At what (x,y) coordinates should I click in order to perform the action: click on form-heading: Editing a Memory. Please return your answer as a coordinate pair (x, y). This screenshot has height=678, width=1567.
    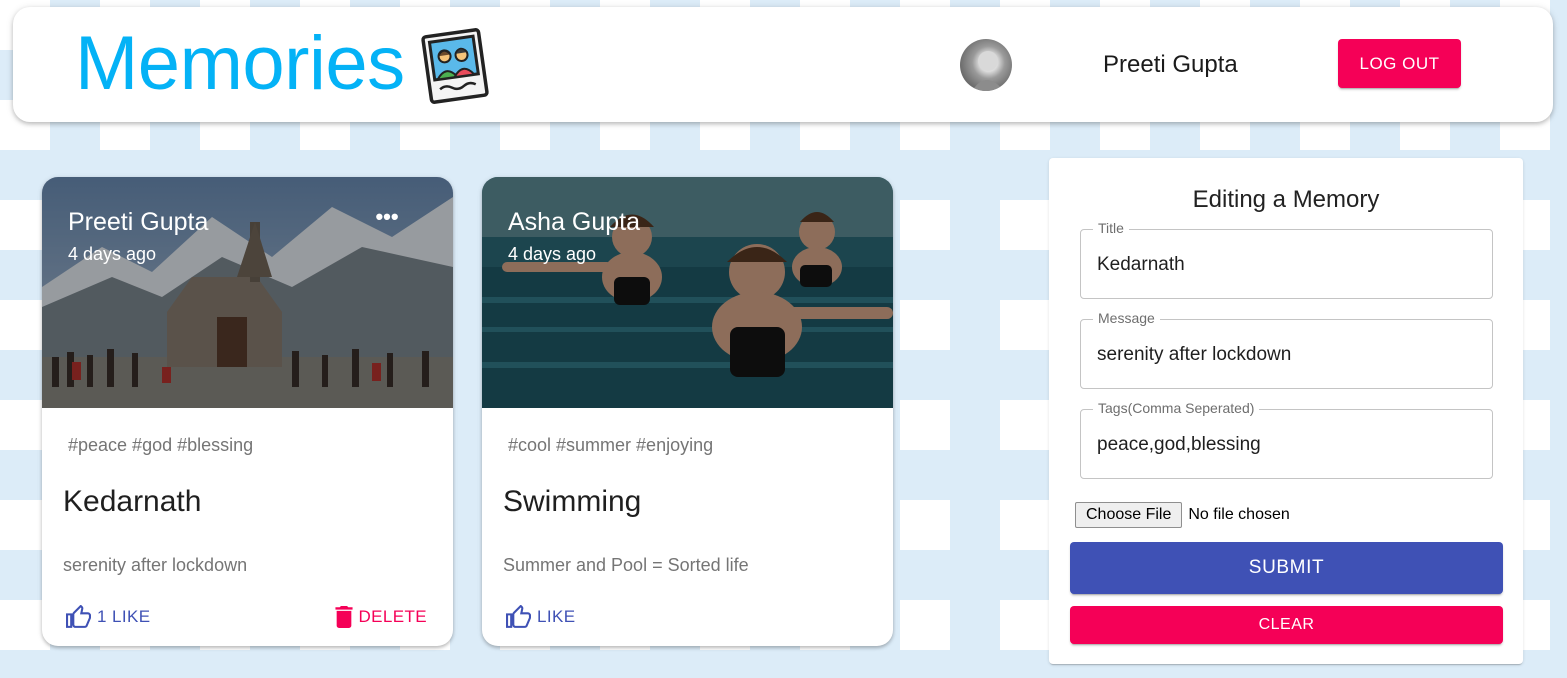
    Looking at the image, I should click on (1286, 199).